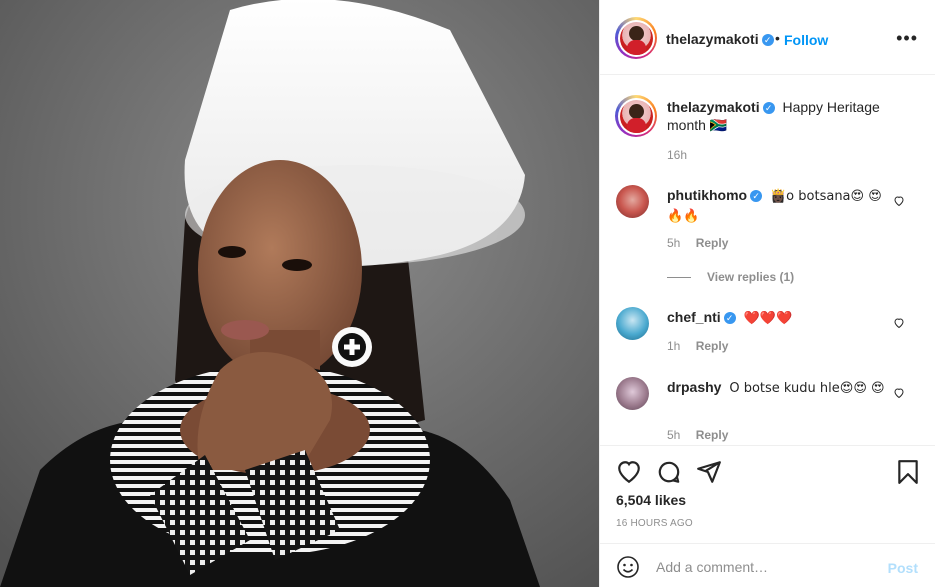 The height and width of the screenshot is (587, 935). What do you see at coordinates (651, 500) in the screenshot?
I see `likes-count: 6,504 likes` at bounding box center [651, 500].